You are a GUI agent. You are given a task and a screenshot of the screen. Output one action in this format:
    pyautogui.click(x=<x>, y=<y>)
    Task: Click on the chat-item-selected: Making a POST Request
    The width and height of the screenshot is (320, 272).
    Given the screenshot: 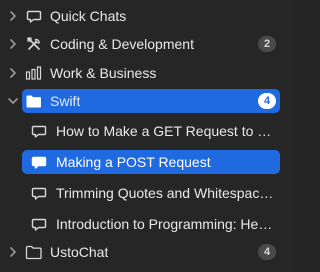 What is the action you would take?
    pyautogui.click(x=151, y=162)
    